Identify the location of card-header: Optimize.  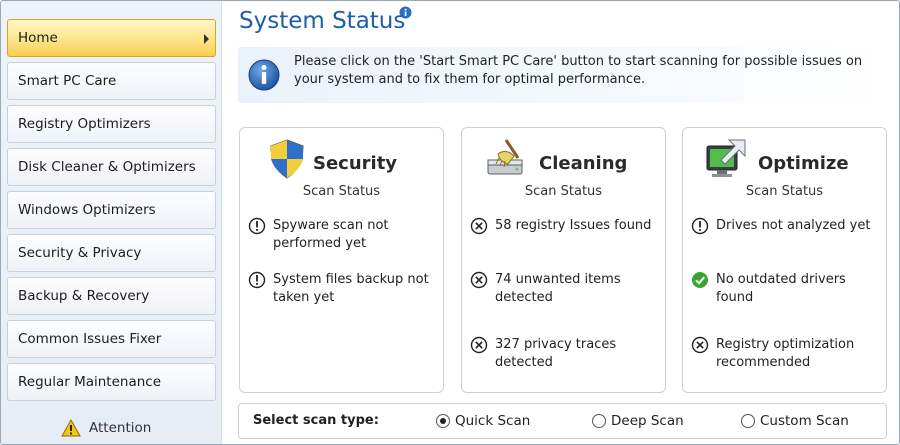
(784, 158).